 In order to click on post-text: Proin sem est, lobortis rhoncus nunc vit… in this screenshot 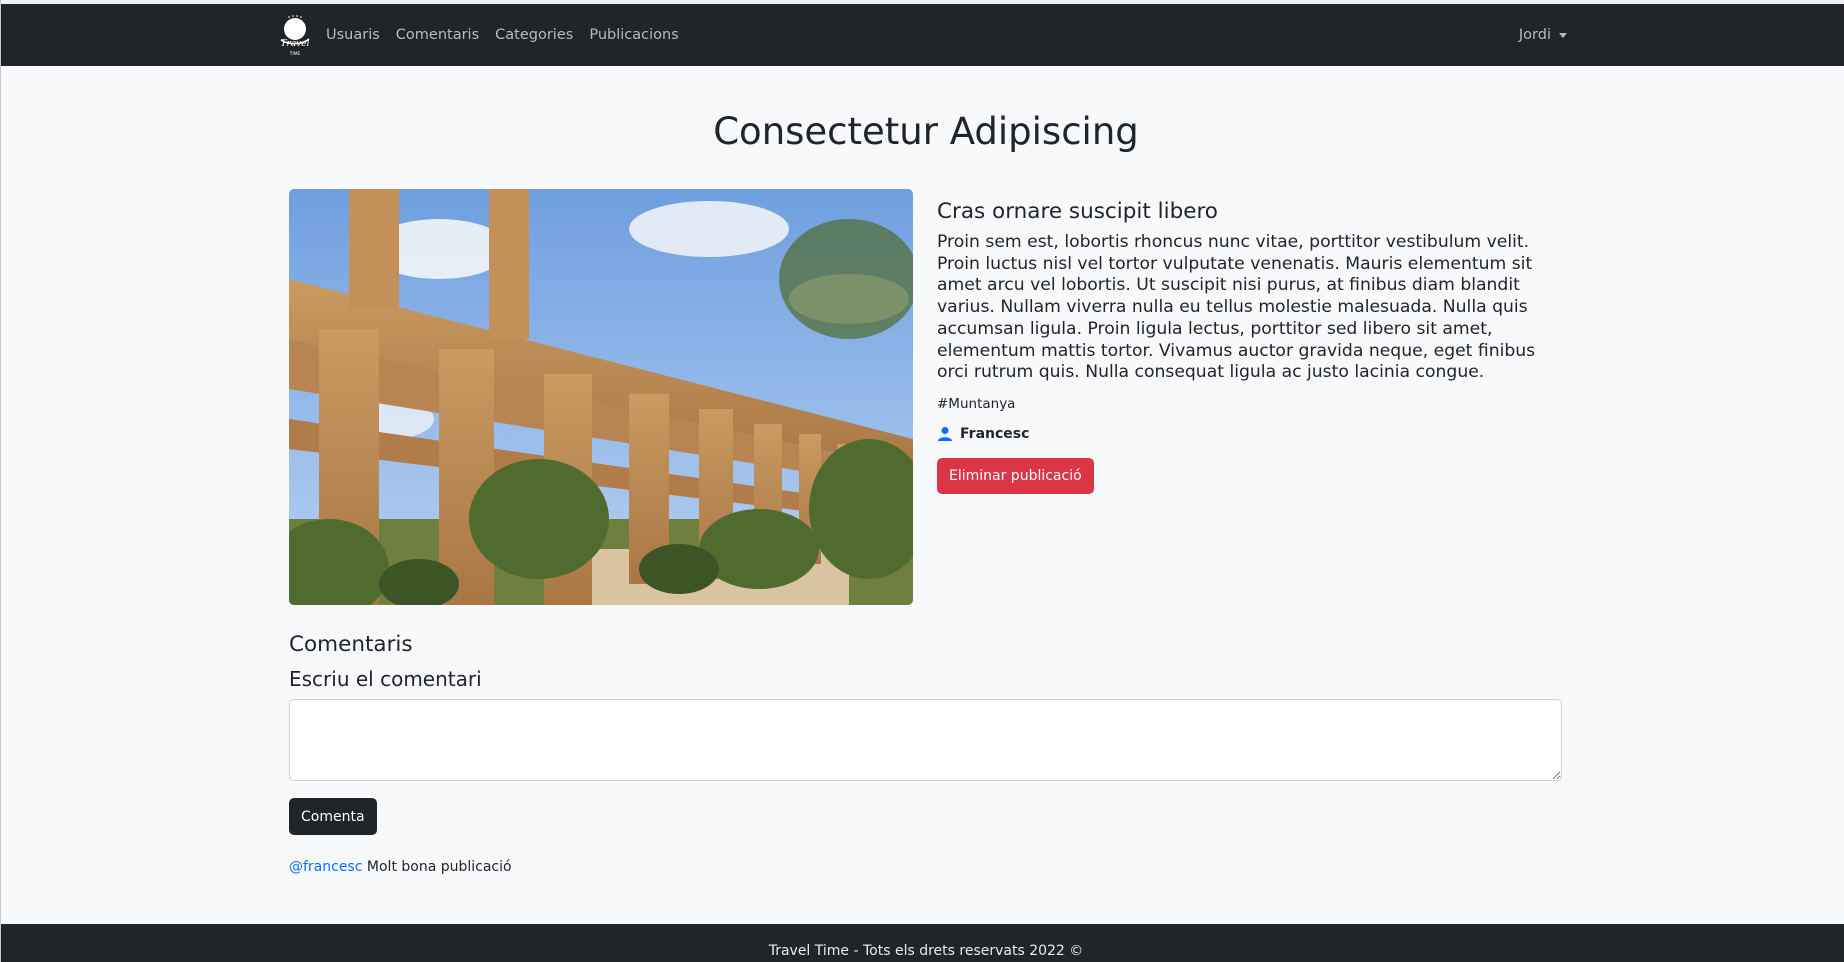, I will do `click(1236, 307)`.